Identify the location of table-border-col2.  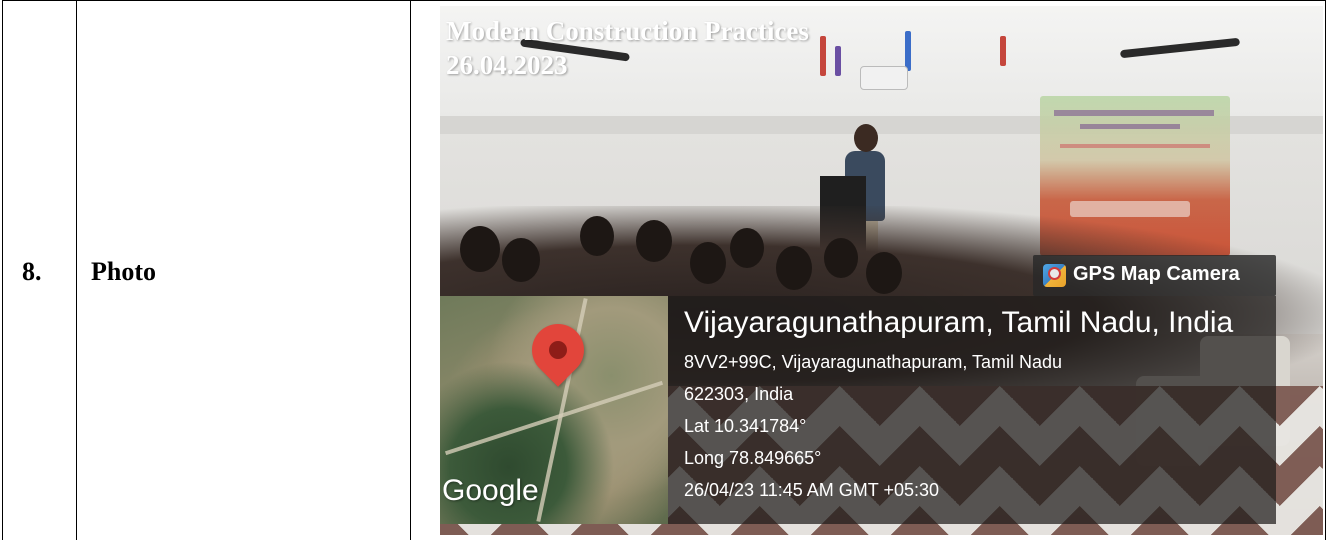
(410, 270).